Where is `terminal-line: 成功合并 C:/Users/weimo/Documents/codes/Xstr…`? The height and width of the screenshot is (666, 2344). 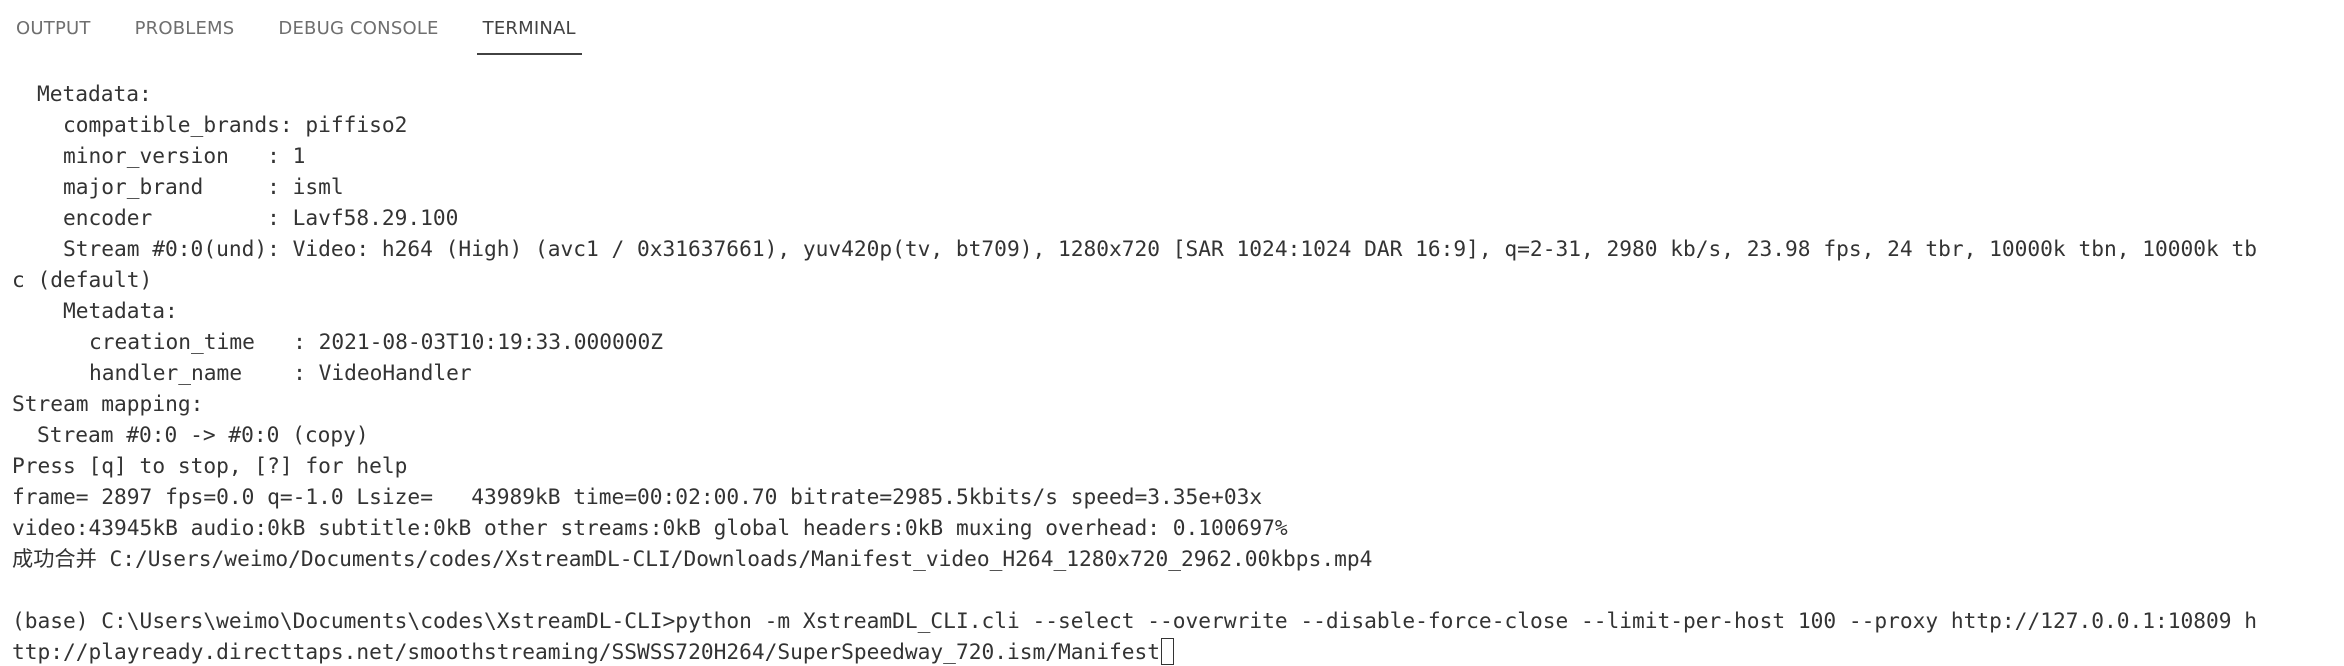
terminal-line: 成功合并 C:/Users/weimo/Documents/codes/Xstr… is located at coordinates (692, 558).